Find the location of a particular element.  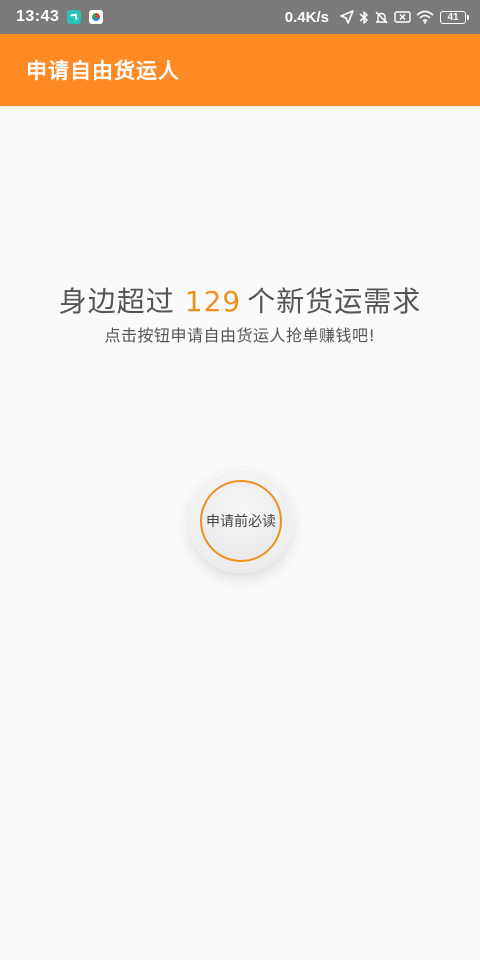

status-bar-right: 0.4K/s 41 is located at coordinates (376, 17).